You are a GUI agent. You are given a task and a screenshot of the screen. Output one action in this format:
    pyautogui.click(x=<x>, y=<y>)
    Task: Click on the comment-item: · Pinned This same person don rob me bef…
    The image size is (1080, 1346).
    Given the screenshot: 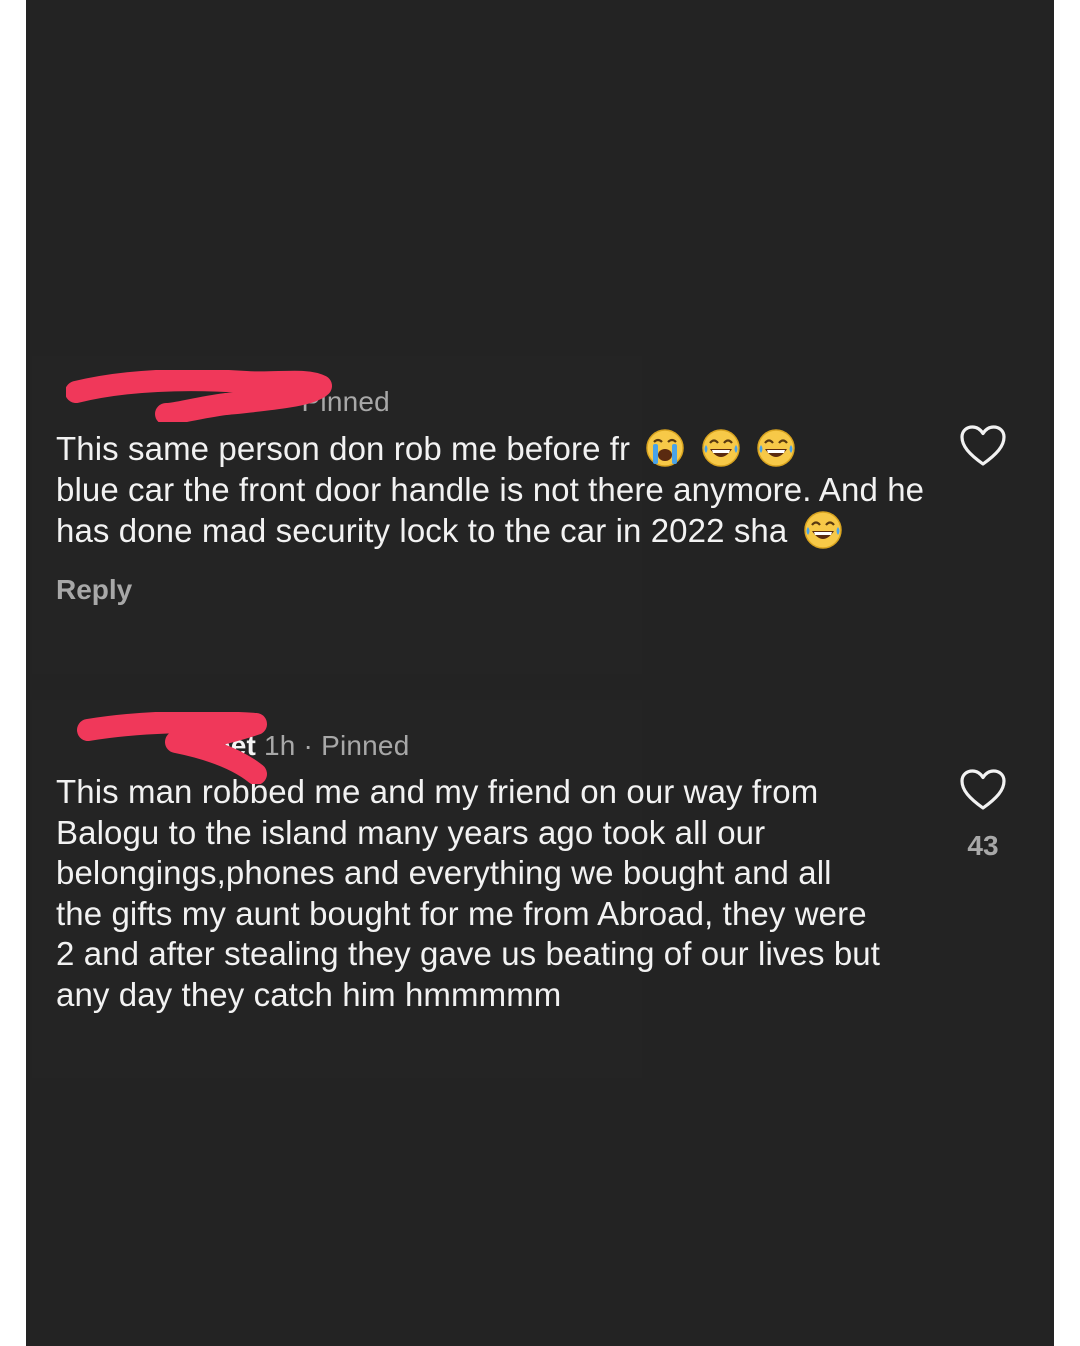 What is the action you would take?
    pyautogui.click(x=496, y=495)
    